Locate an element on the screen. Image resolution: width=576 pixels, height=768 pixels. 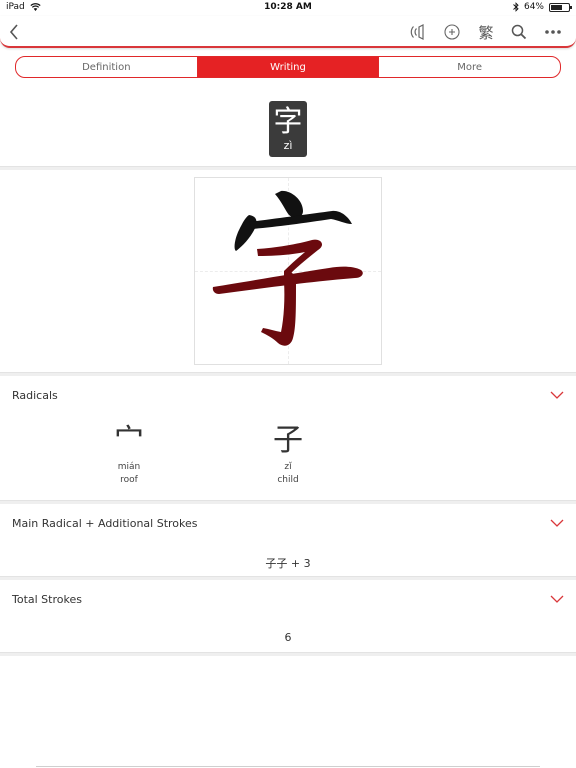
radical-item: 子 zǐ child is located at coordinates (288, 454).